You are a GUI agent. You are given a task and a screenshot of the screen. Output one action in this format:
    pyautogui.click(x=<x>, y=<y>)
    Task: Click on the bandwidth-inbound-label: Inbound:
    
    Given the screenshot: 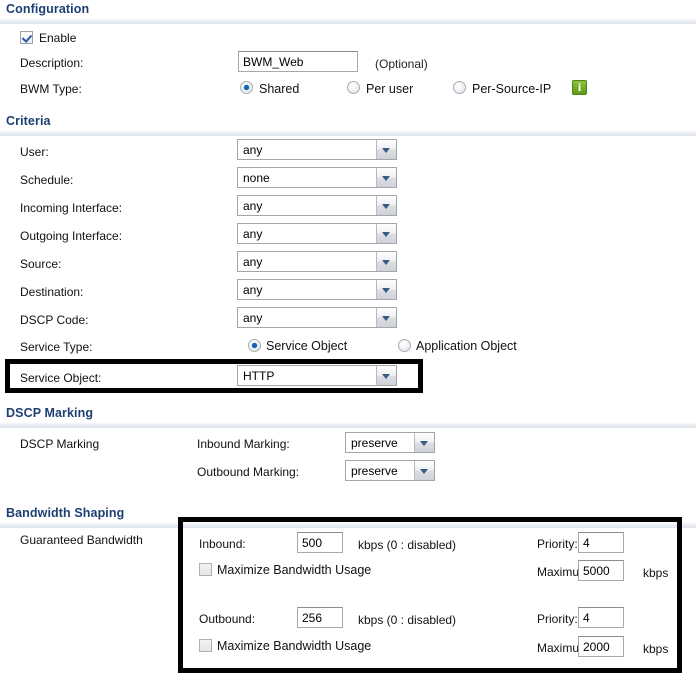 What is the action you would take?
    pyautogui.click(x=222, y=544)
    